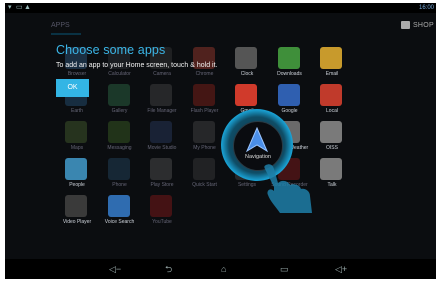  What do you see at coordinates (332, 74) in the screenshot?
I see `app-label: Email` at bounding box center [332, 74].